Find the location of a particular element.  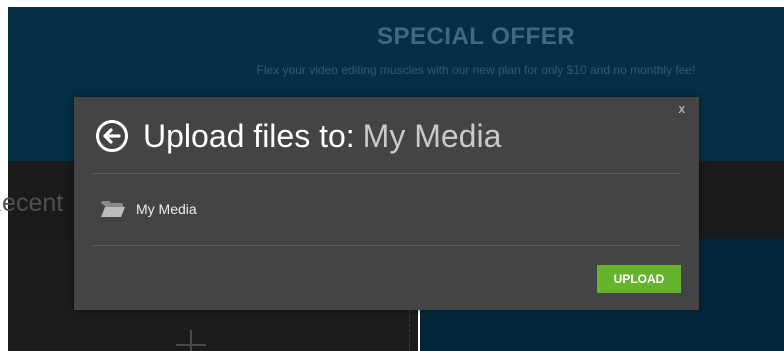

dialog-title-target: My Media is located at coordinates (432, 135).